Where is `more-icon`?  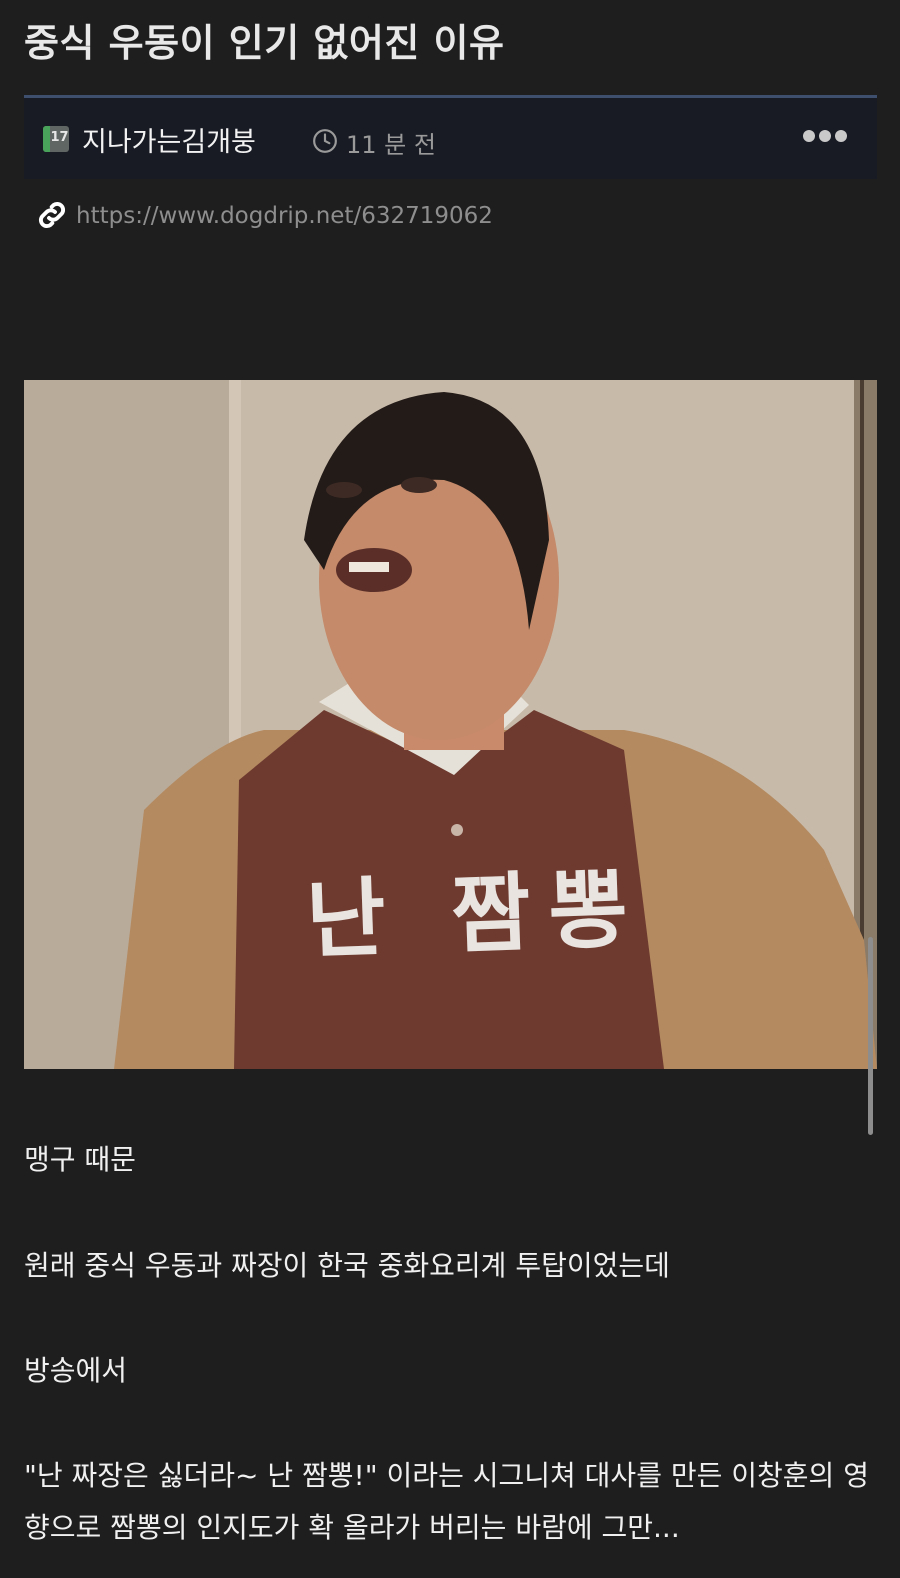
more-icon is located at coordinates (825, 136).